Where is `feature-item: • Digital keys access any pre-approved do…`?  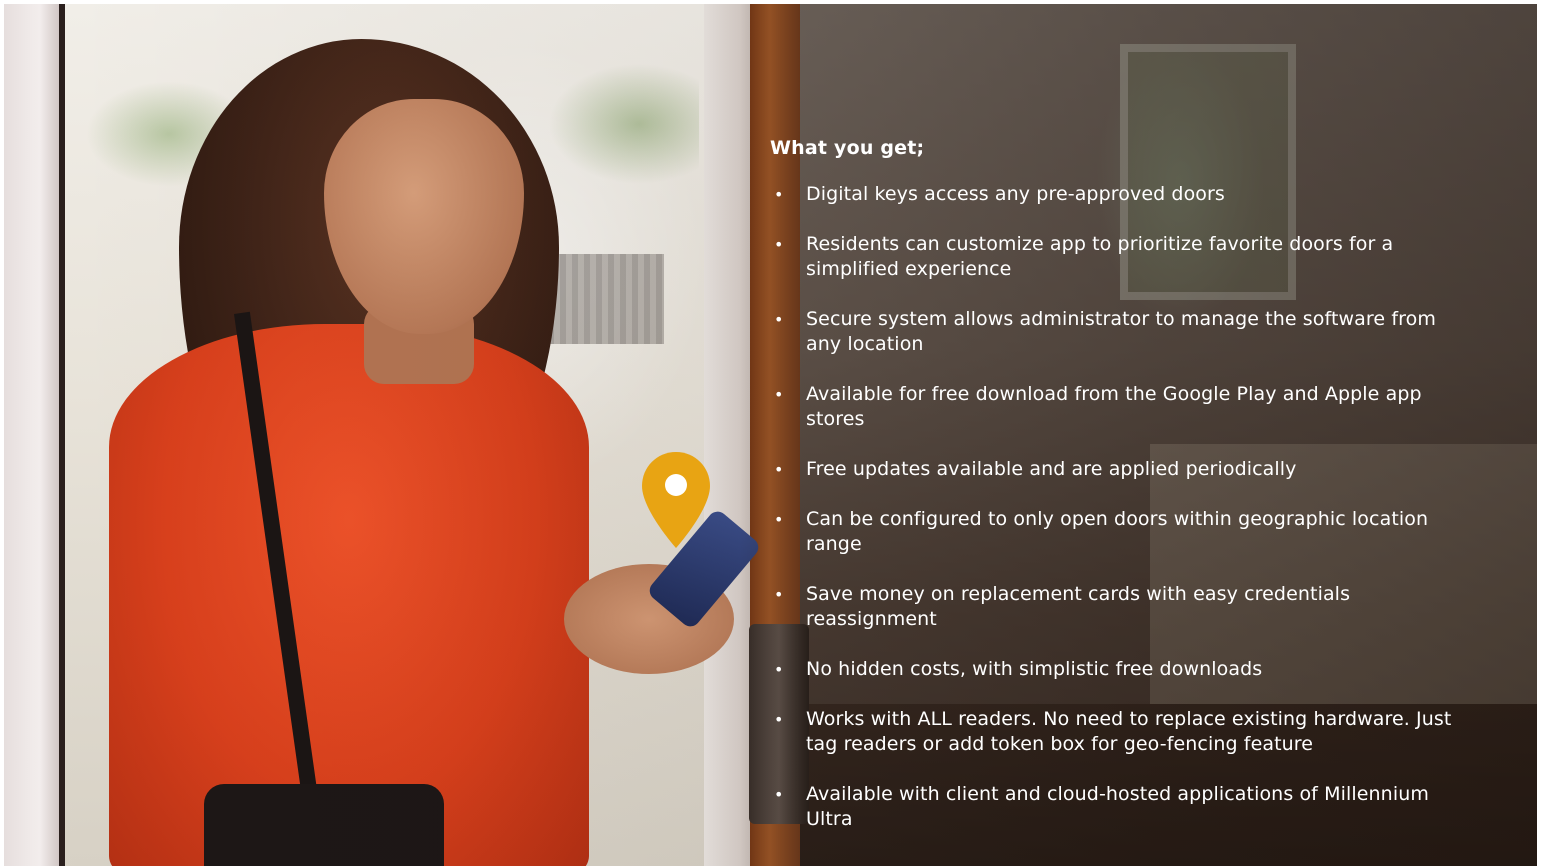 feature-item: • Digital keys access any pre-approved do… is located at coordinates (1120, 194).